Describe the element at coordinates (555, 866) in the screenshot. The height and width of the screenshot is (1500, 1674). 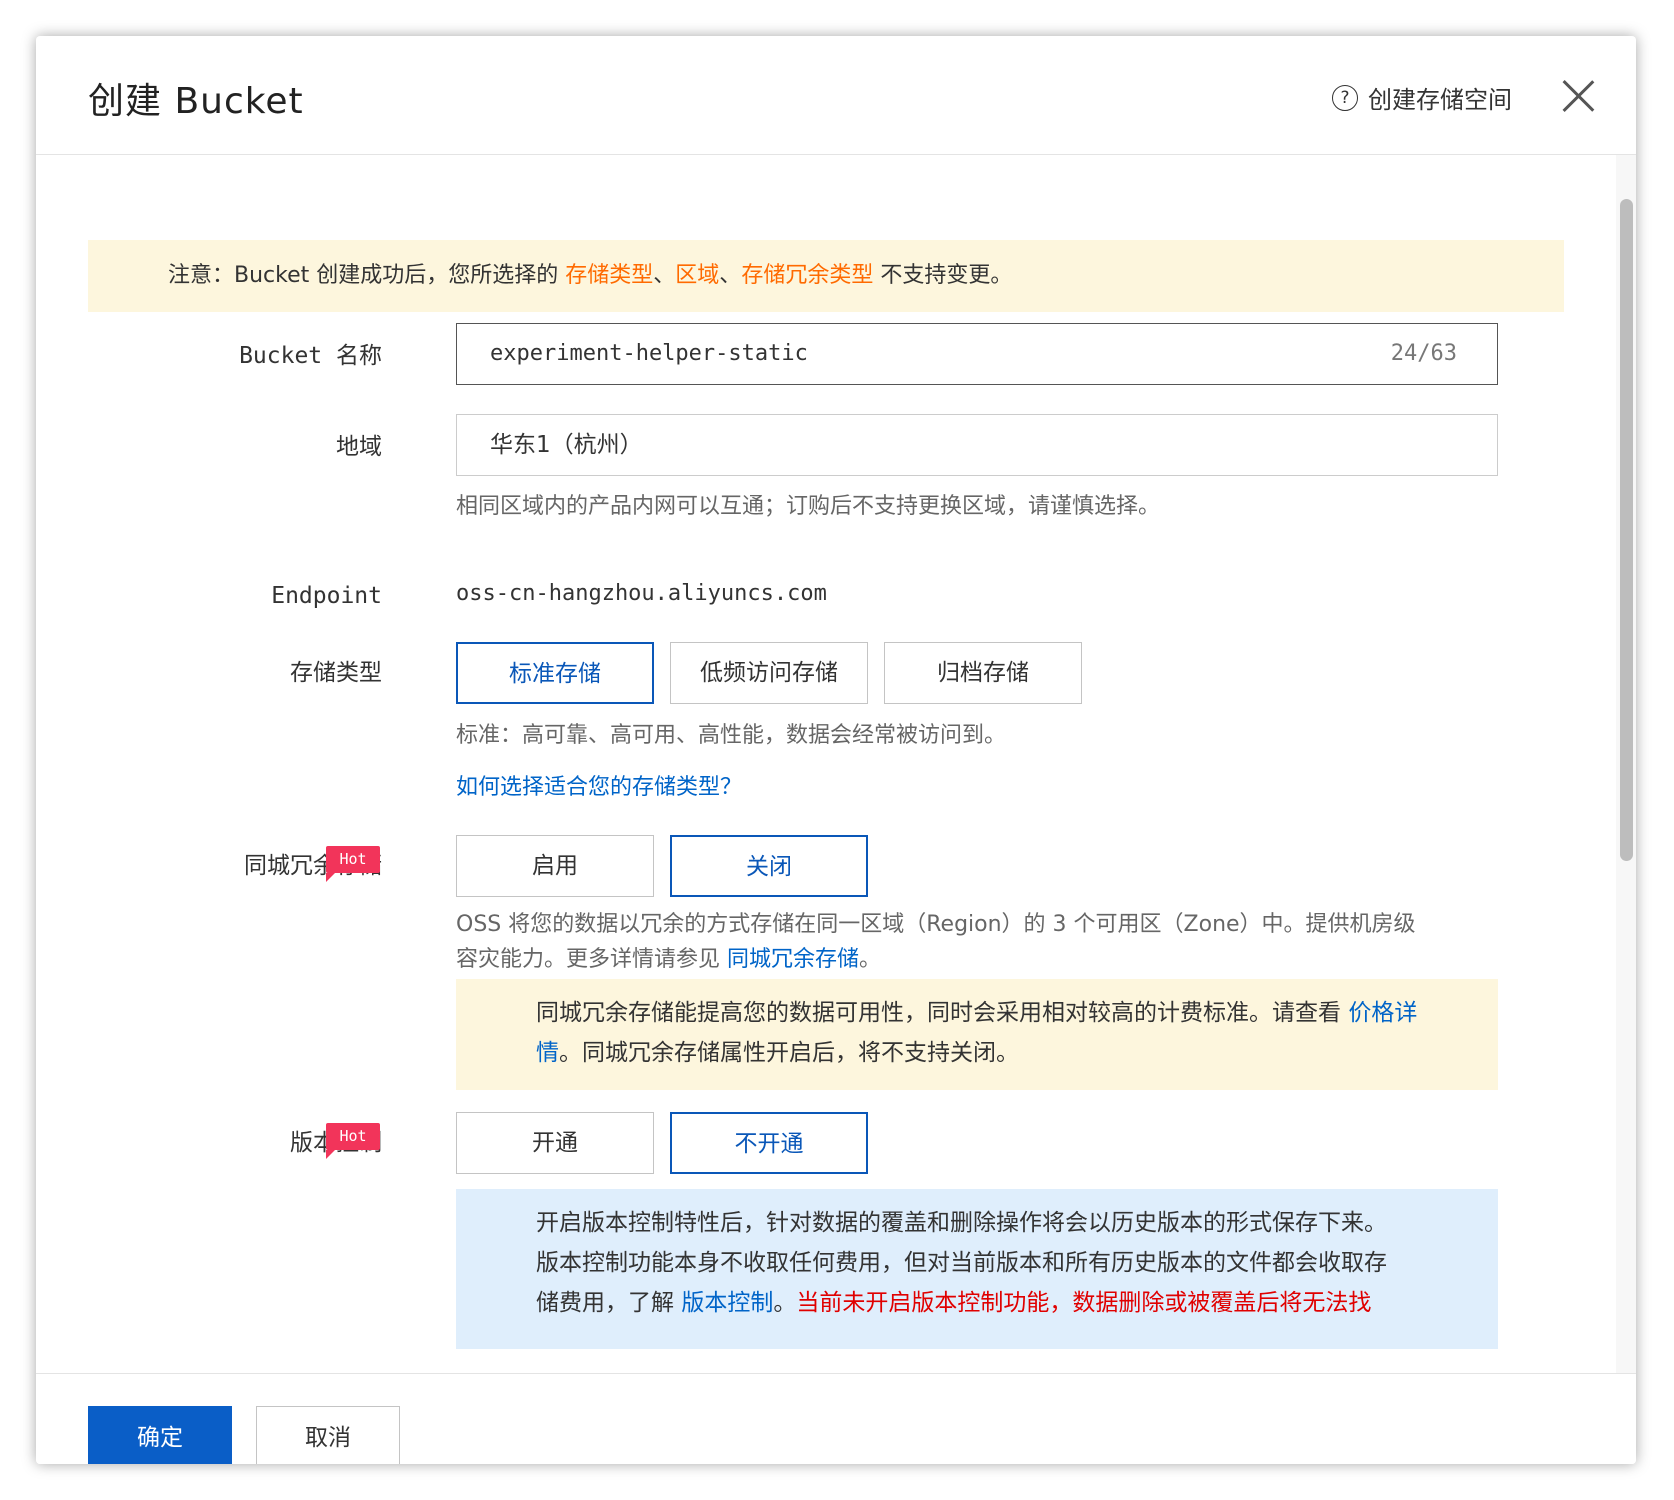
I see `zrs-option-enable: 启用` at that location.